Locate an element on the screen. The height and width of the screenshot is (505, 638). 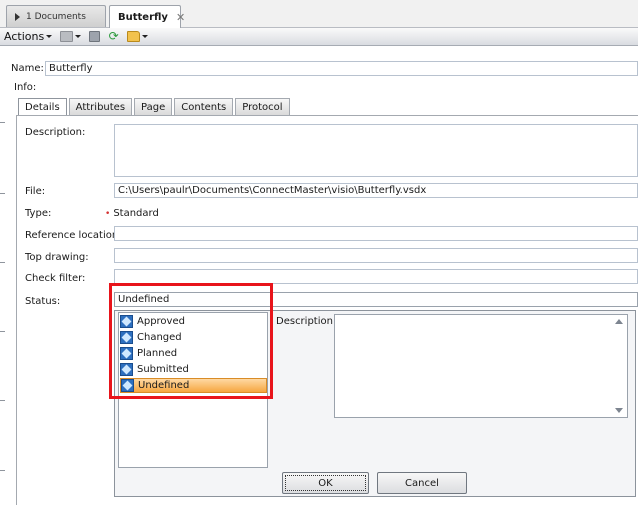
type-label: Type: is located at coordinates (38, 213).